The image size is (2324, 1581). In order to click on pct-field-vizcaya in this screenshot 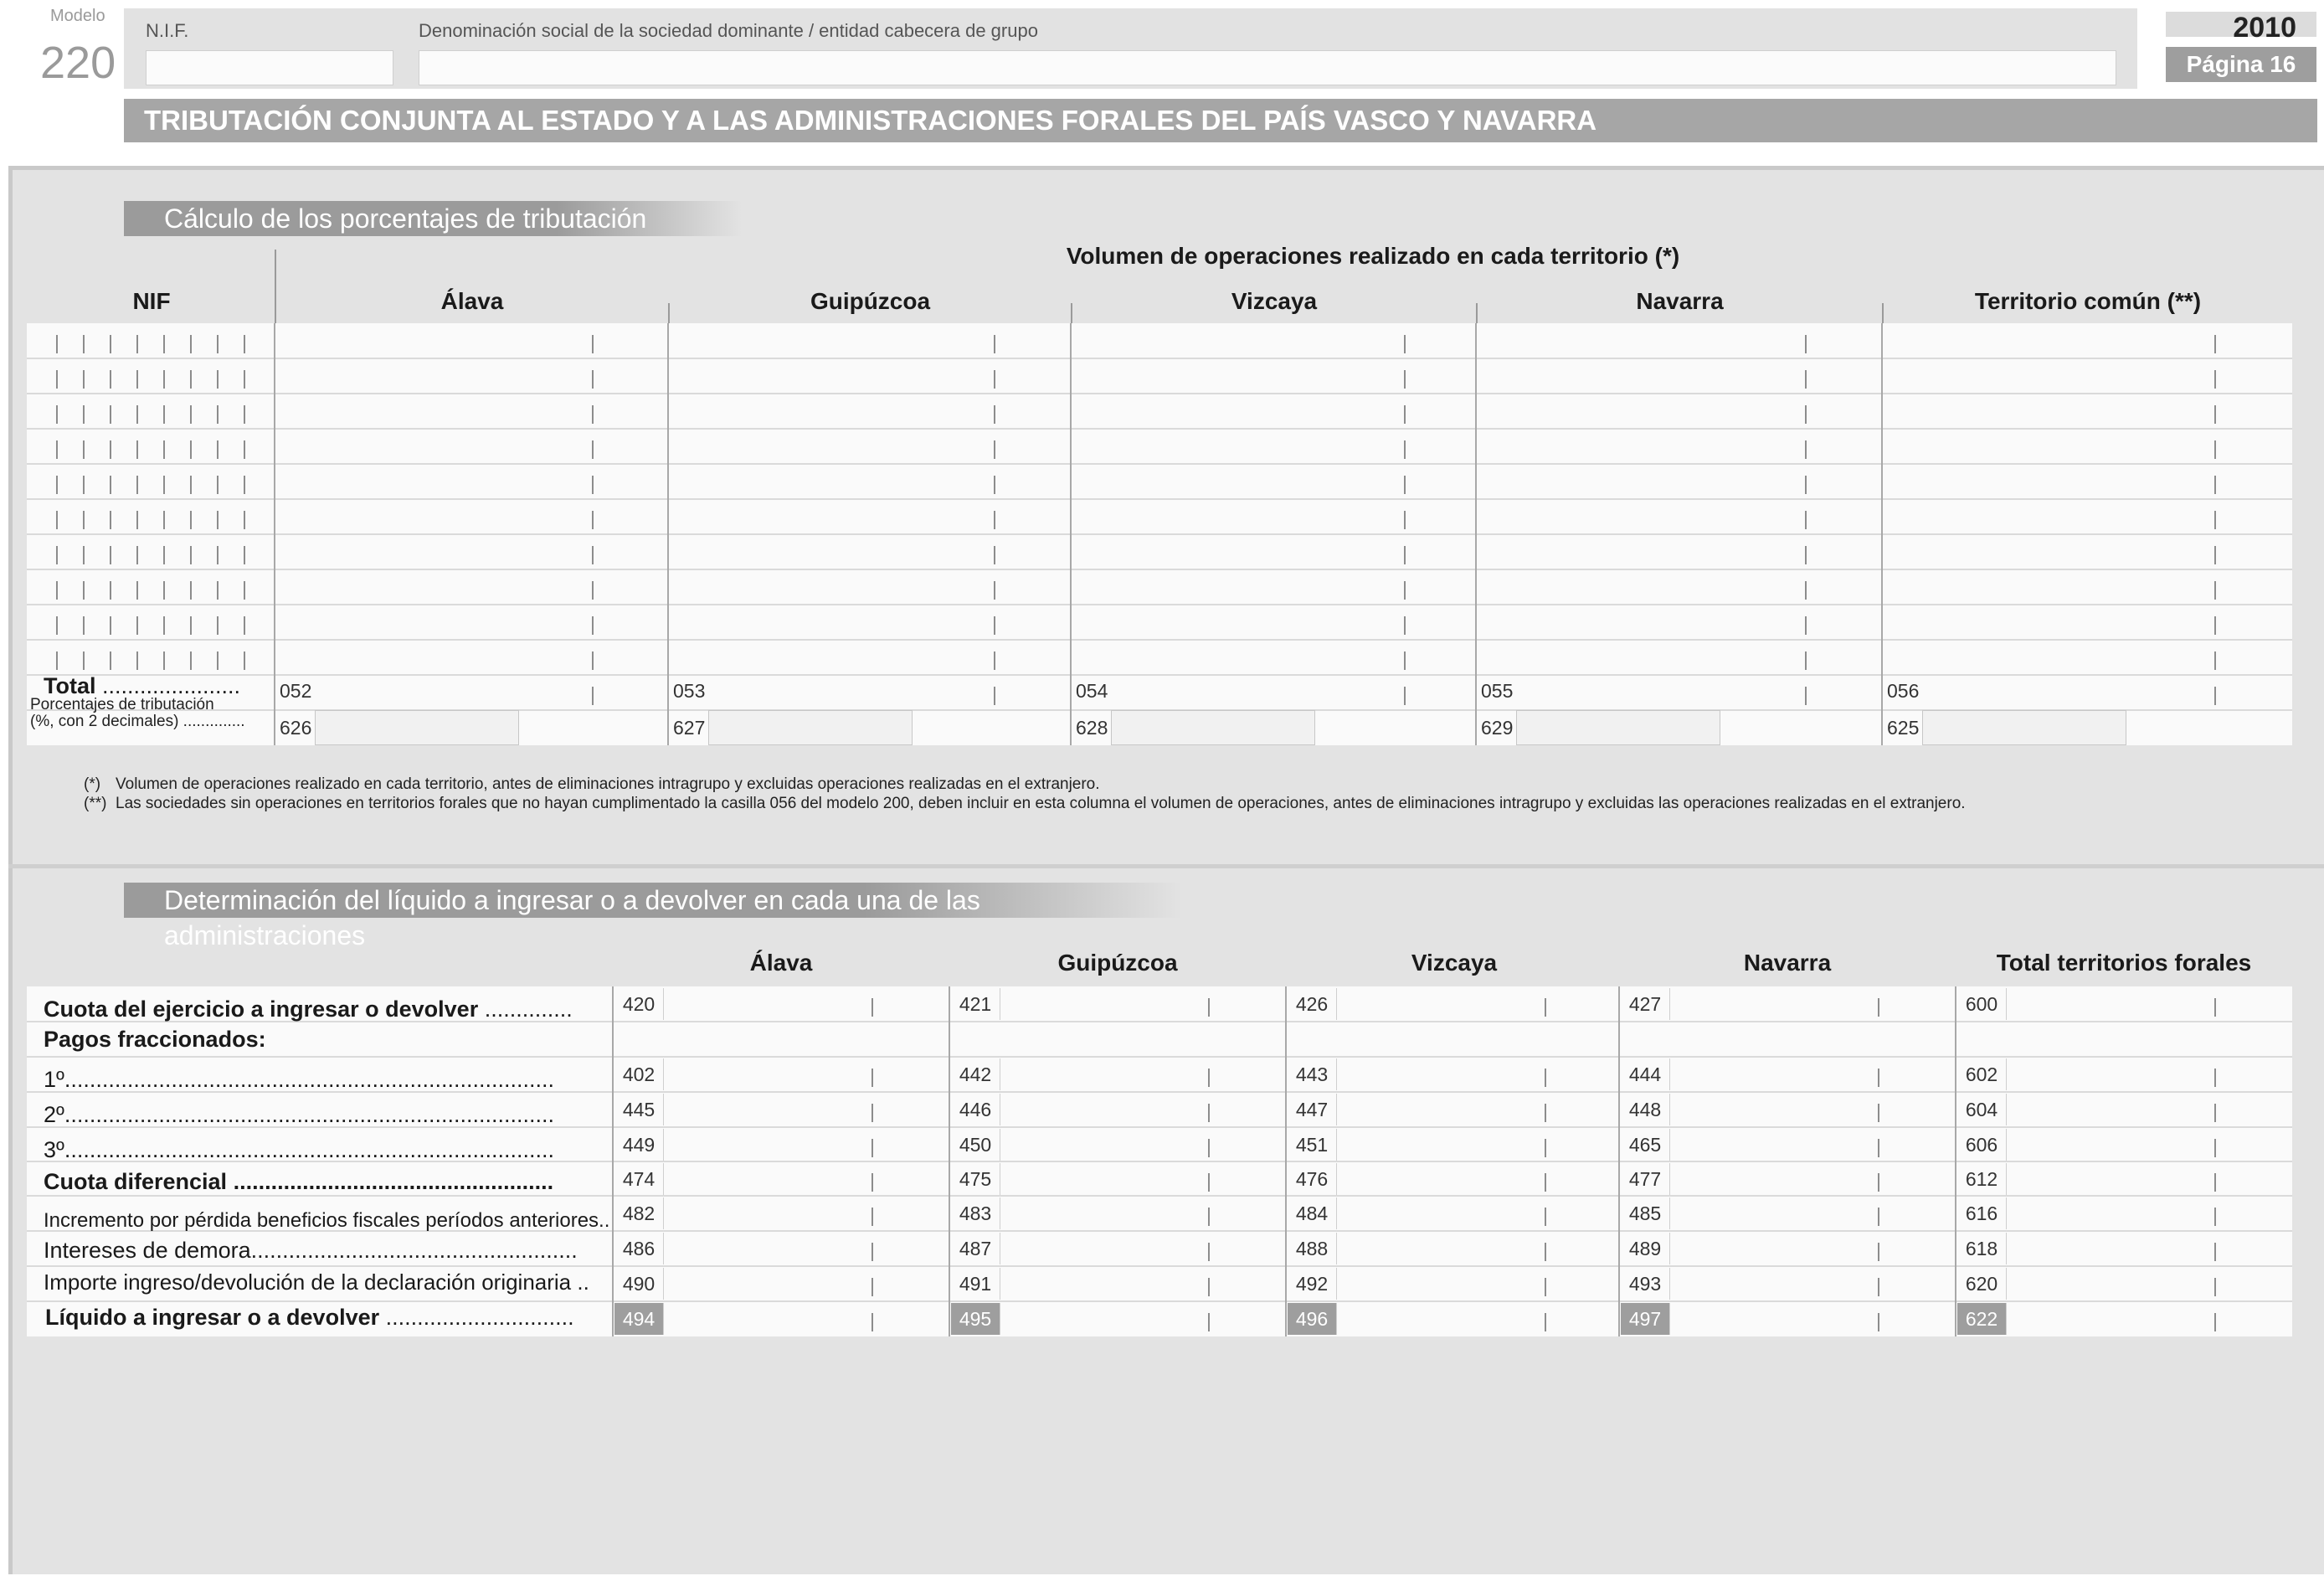, I will do `click(1213, 727)`.